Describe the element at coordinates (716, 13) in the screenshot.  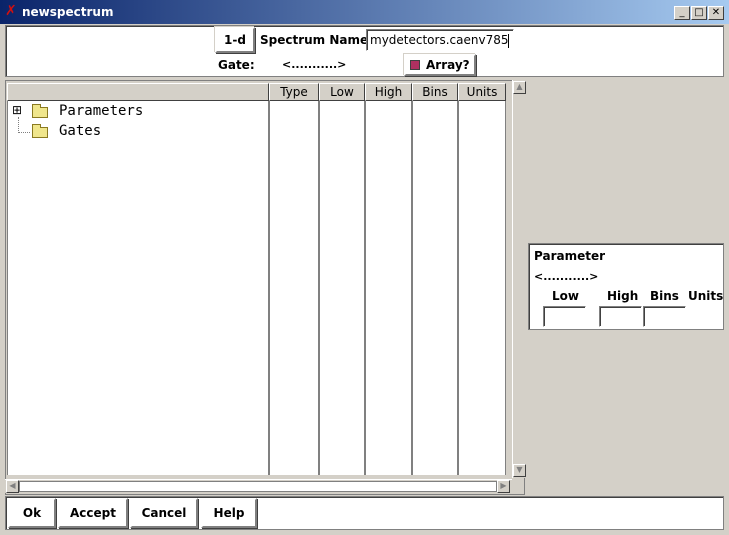
I see `close-button: ✕` at that location.